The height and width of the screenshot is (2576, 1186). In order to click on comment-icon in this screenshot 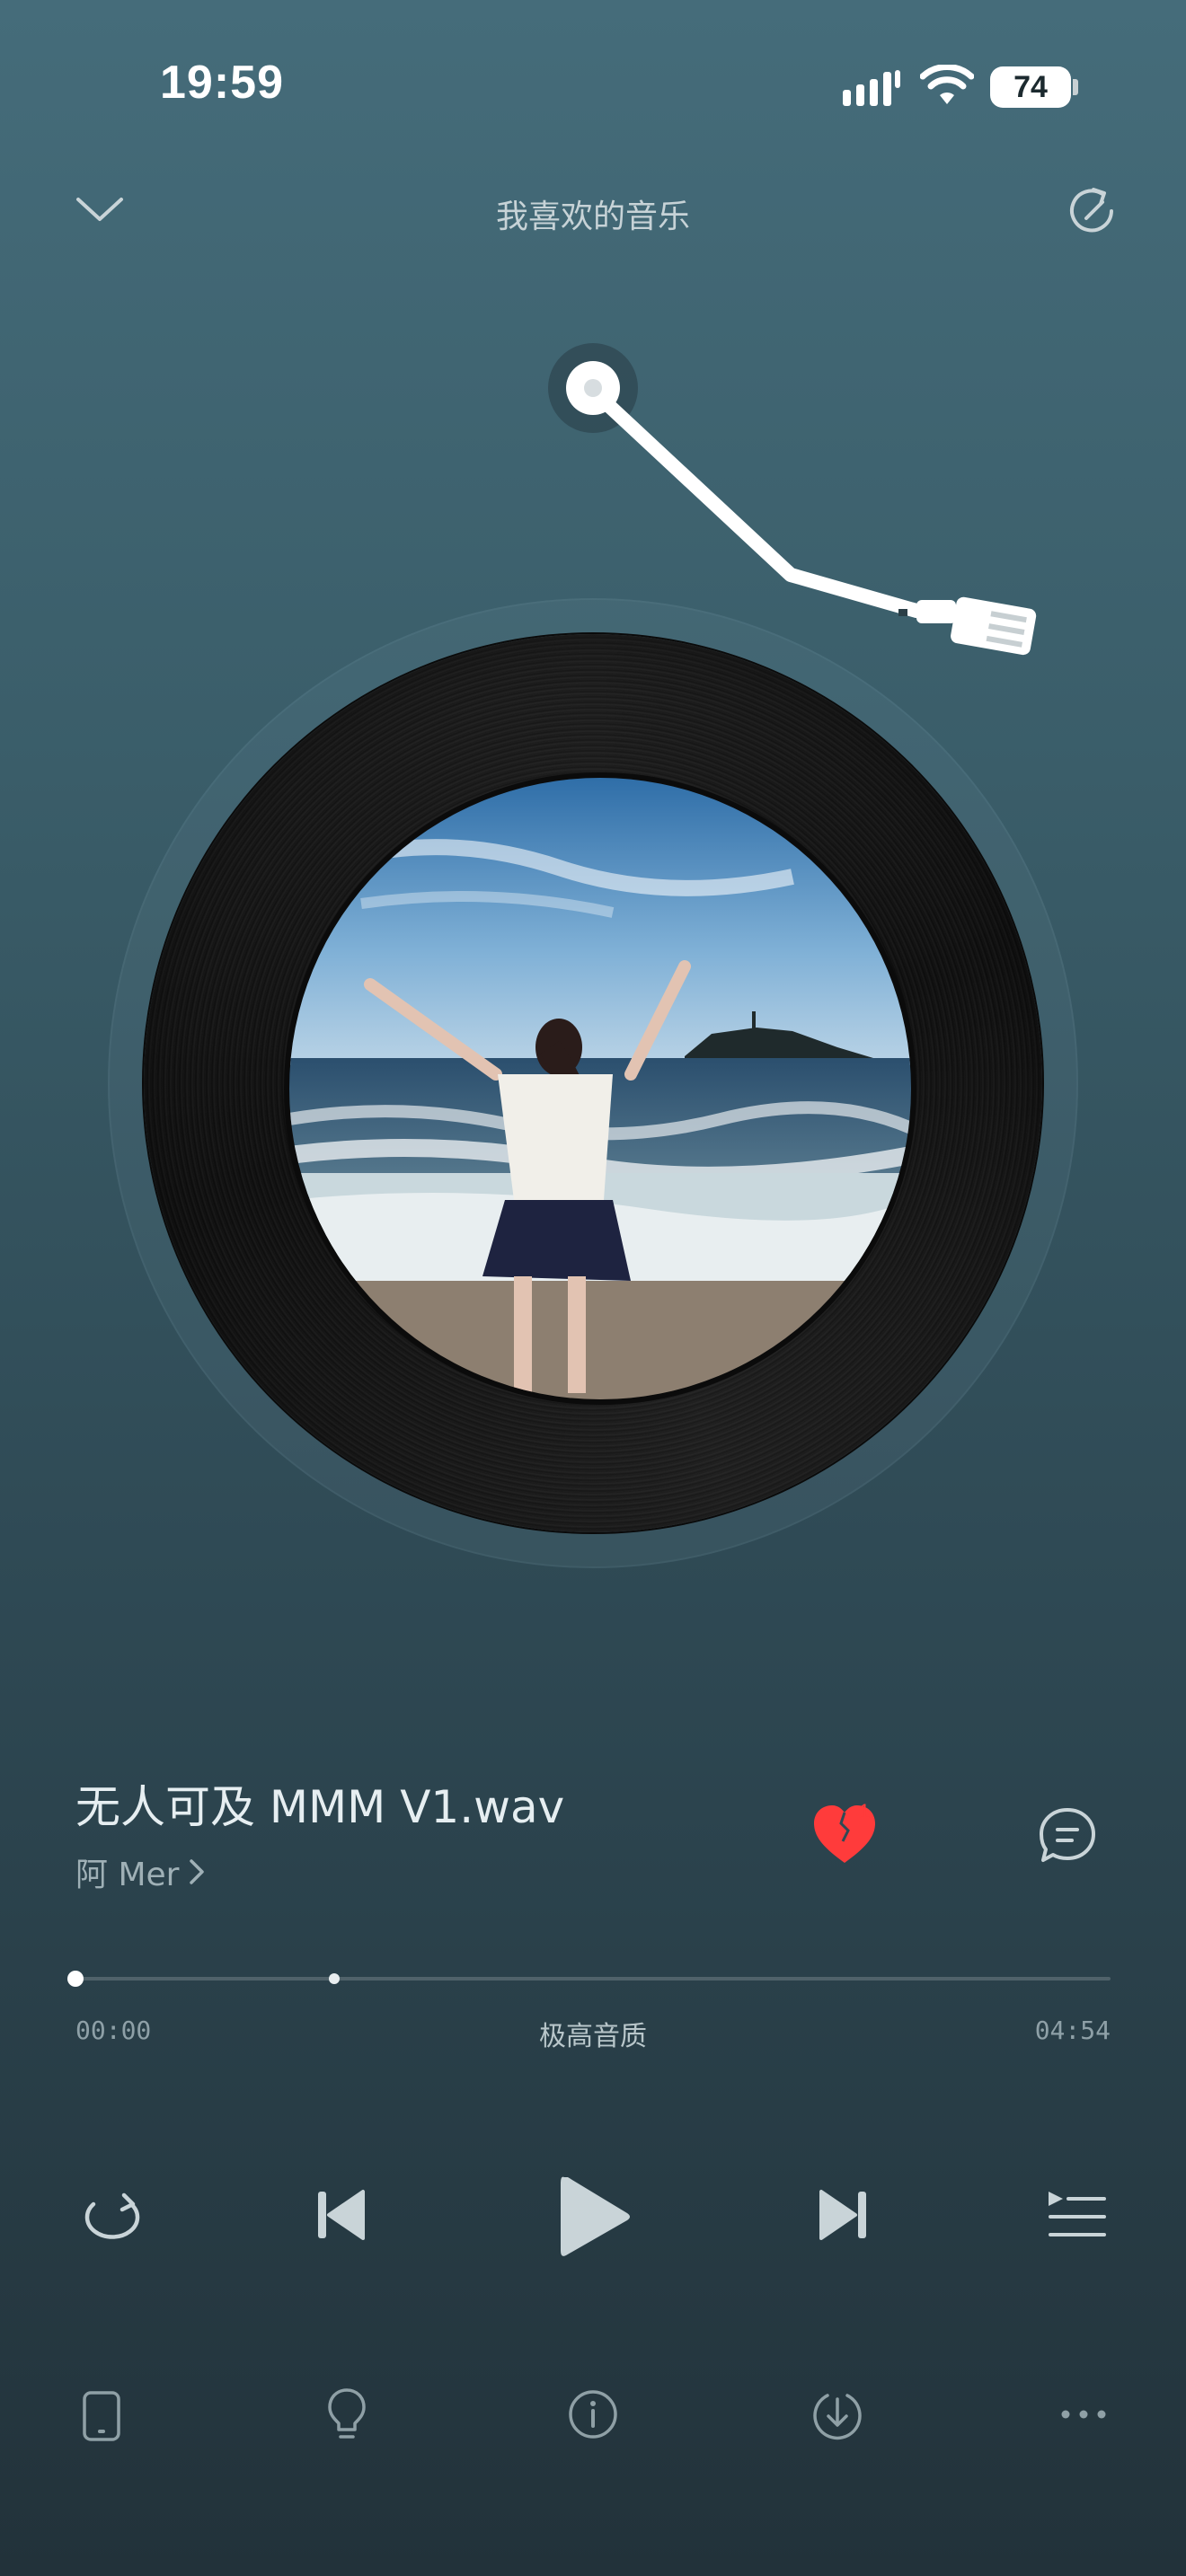, I will do `click(1067, 1835)`.